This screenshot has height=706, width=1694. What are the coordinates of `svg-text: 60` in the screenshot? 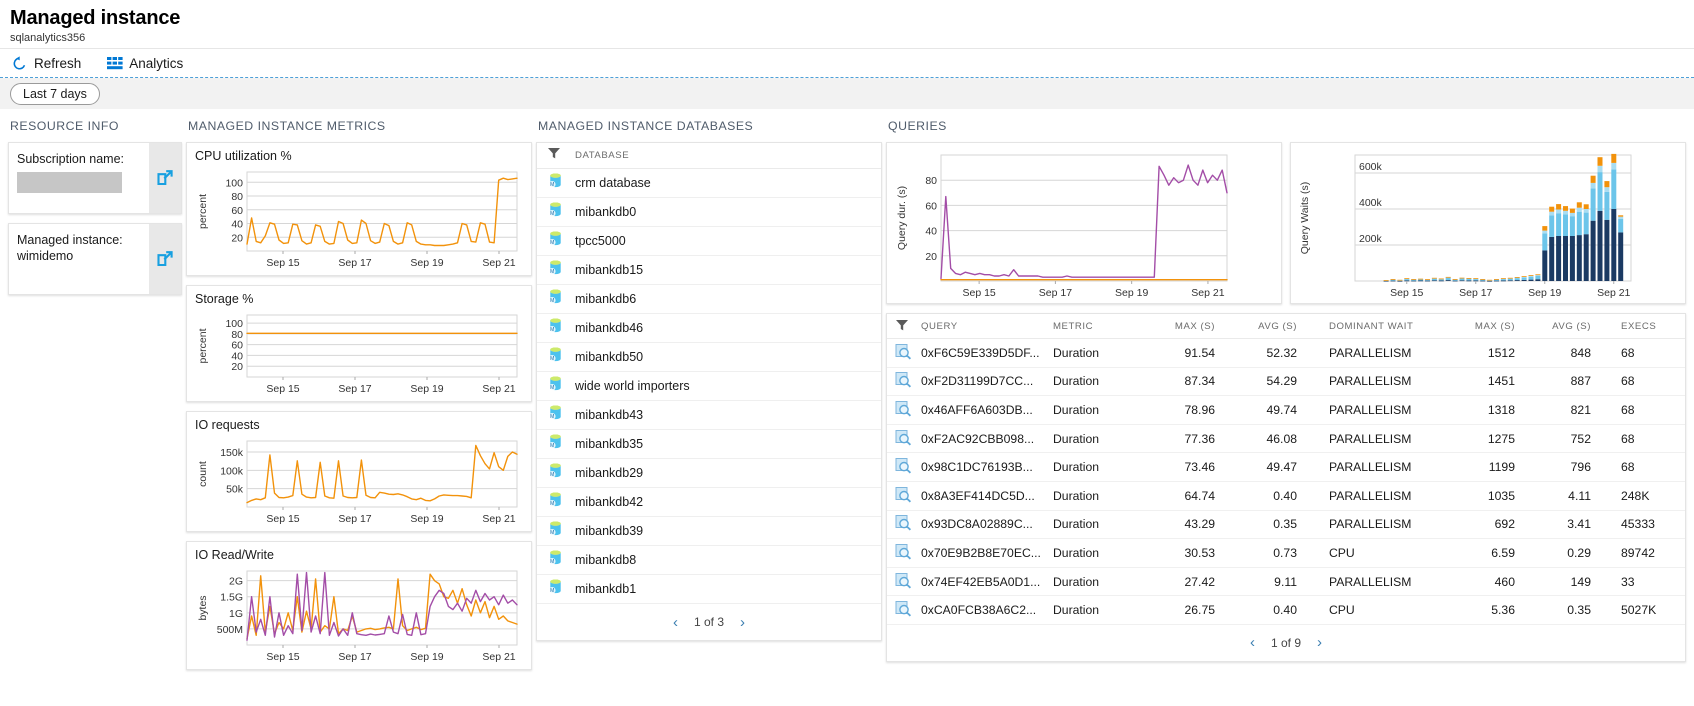 It's located at (237, 211).